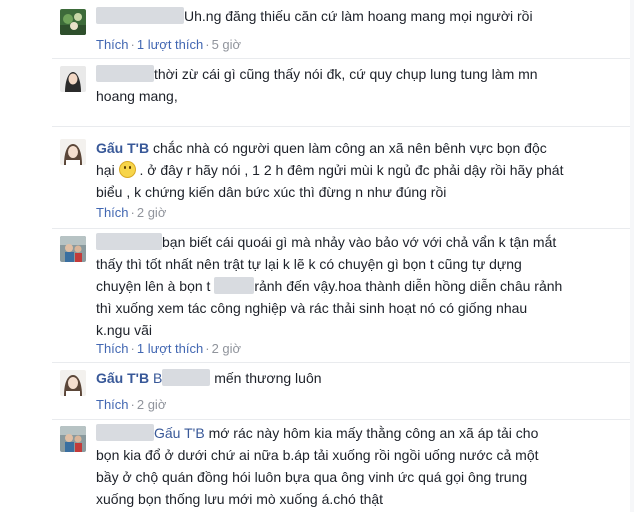 The height and width of the screenshot is (512, 634). What do you see at coordinates (356, 378) in the screenshot?
I see `comment-body: Gấu T'B B mến thương luôn` at bounding box center [356, 378].